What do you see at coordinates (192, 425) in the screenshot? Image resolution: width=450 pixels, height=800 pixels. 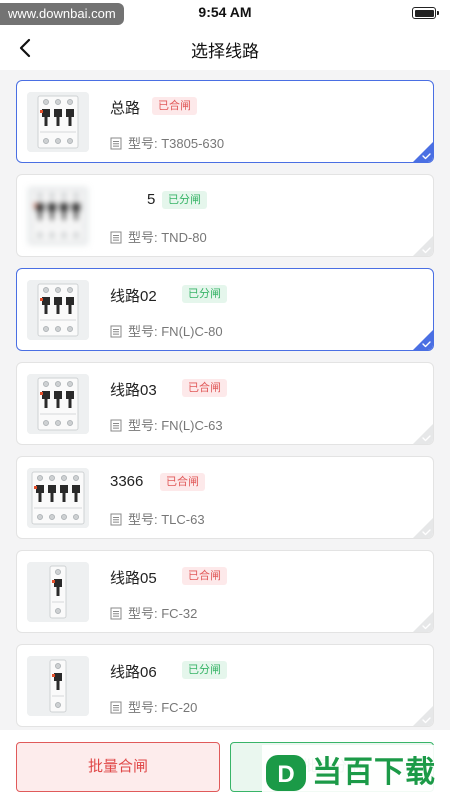 I see `model-value: FN(L)C-63` at bounding box center [192, 425].